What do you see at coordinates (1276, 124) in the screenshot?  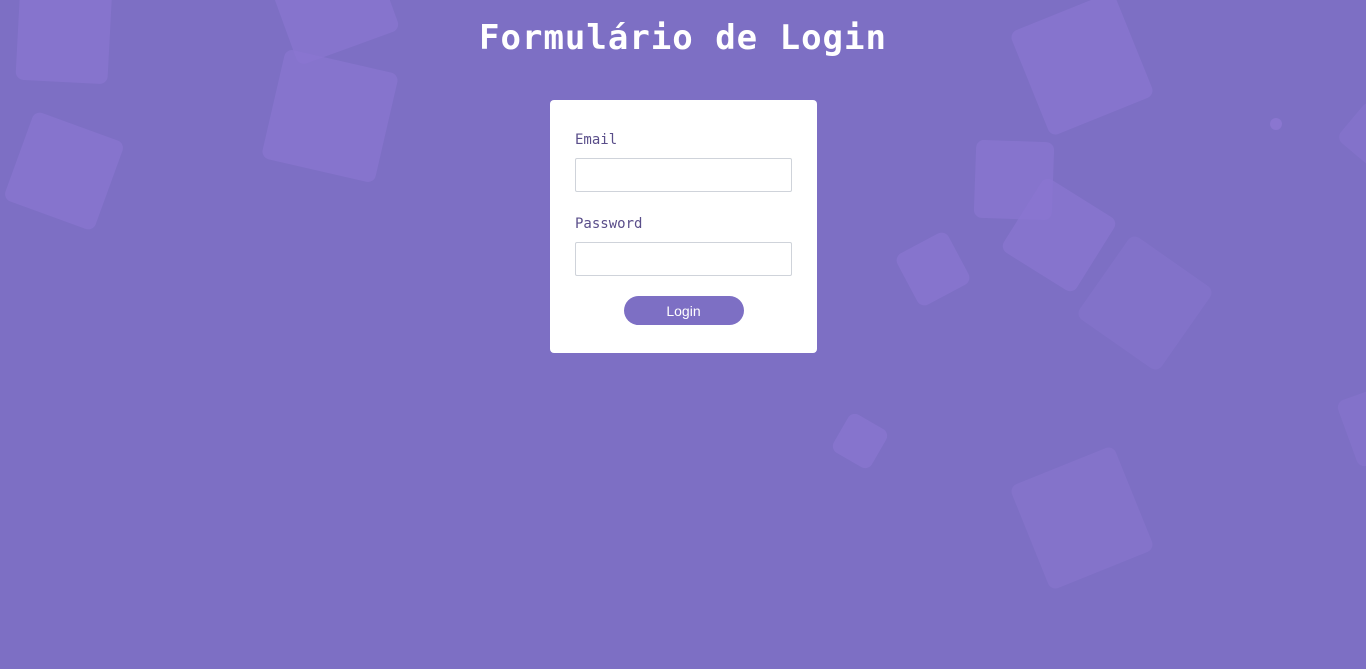 I see `background-dot` at bounding box center [1276, 124].